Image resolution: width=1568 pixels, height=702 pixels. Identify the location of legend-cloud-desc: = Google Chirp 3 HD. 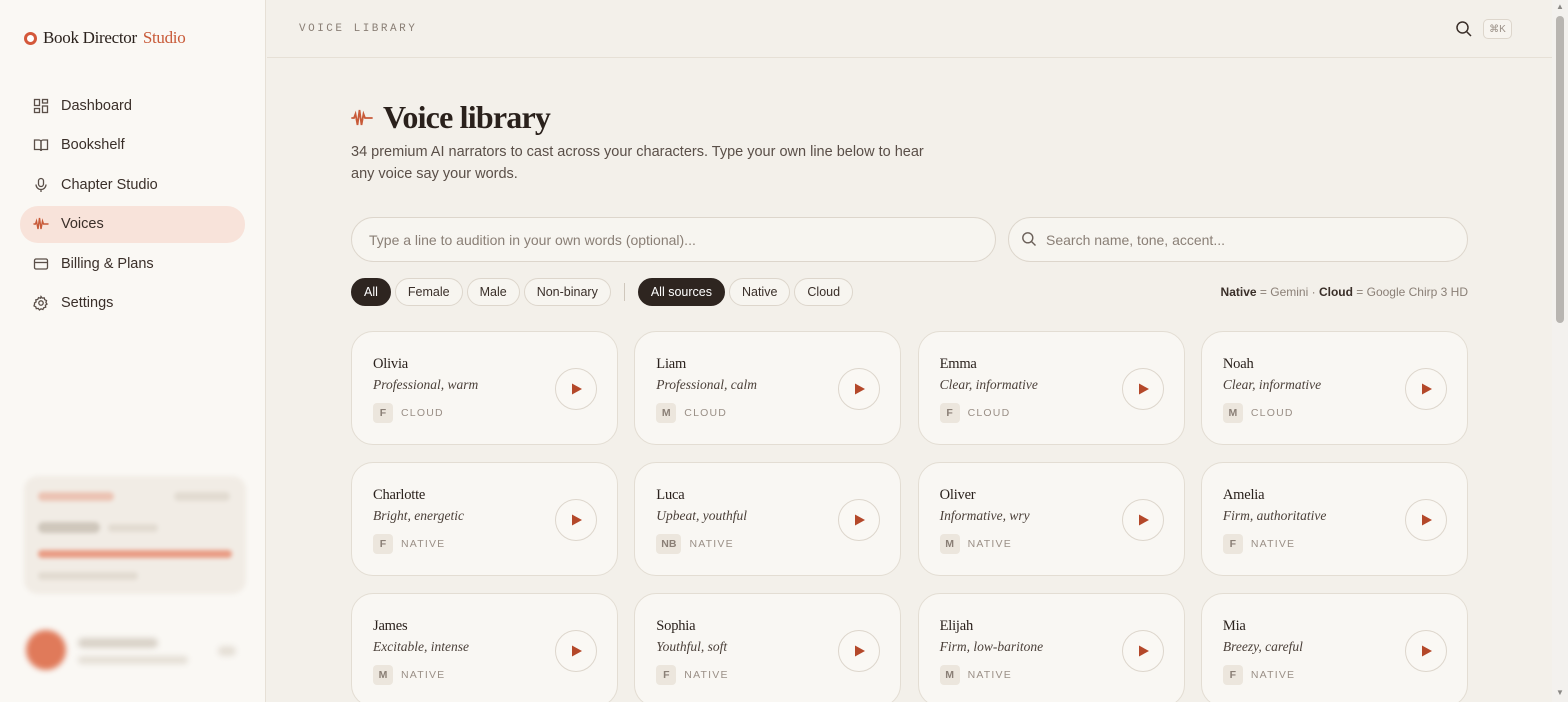
(1410, 292).